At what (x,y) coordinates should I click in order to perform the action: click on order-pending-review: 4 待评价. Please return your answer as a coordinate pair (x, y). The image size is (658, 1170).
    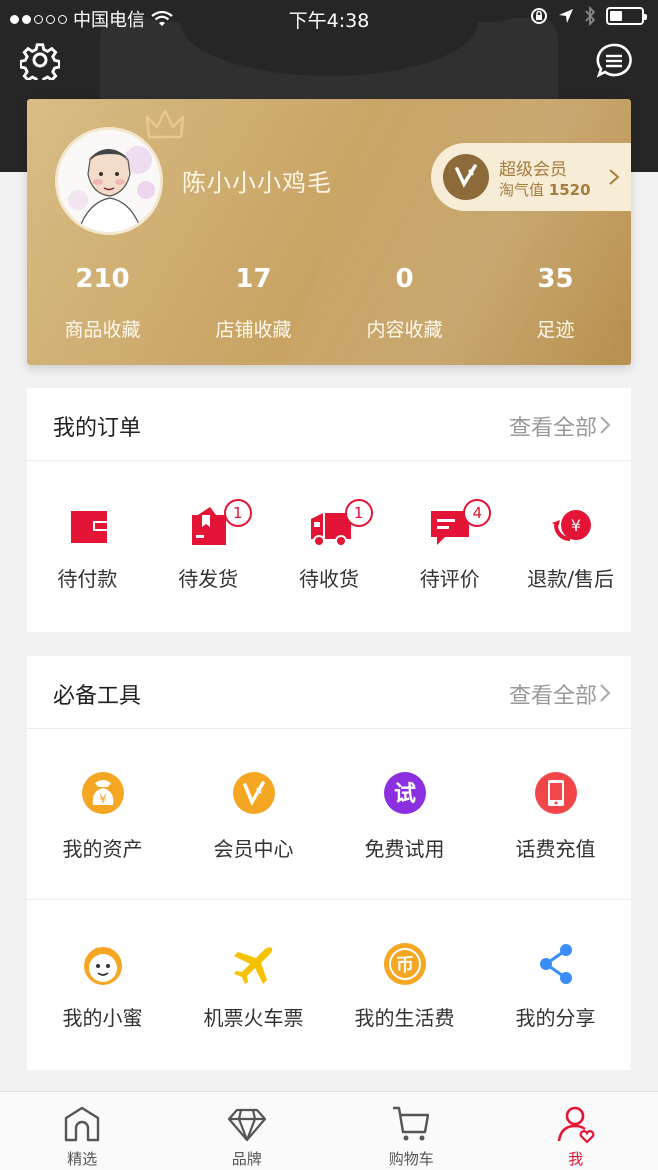
    Looking at the image, I should click on (449, 546).